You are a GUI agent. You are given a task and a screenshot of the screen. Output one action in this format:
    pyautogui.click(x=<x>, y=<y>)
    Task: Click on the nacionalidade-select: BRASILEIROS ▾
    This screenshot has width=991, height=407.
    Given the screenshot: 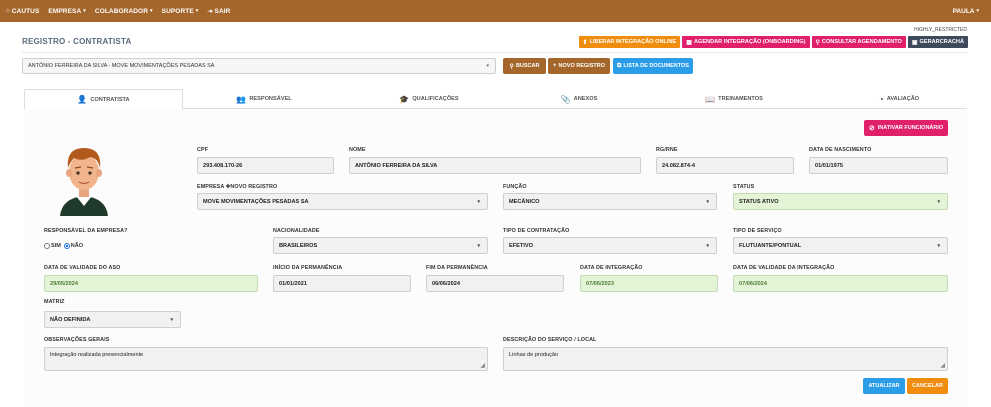 What is the action you would take?
    pyautogui.click(x=380, y=245)
    